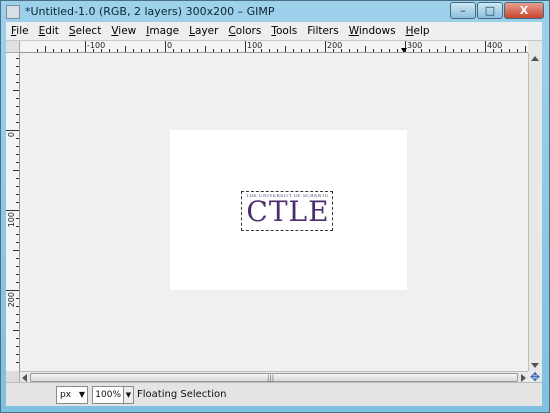  I want to click on unit-select: px ▼, so click(72, 395).